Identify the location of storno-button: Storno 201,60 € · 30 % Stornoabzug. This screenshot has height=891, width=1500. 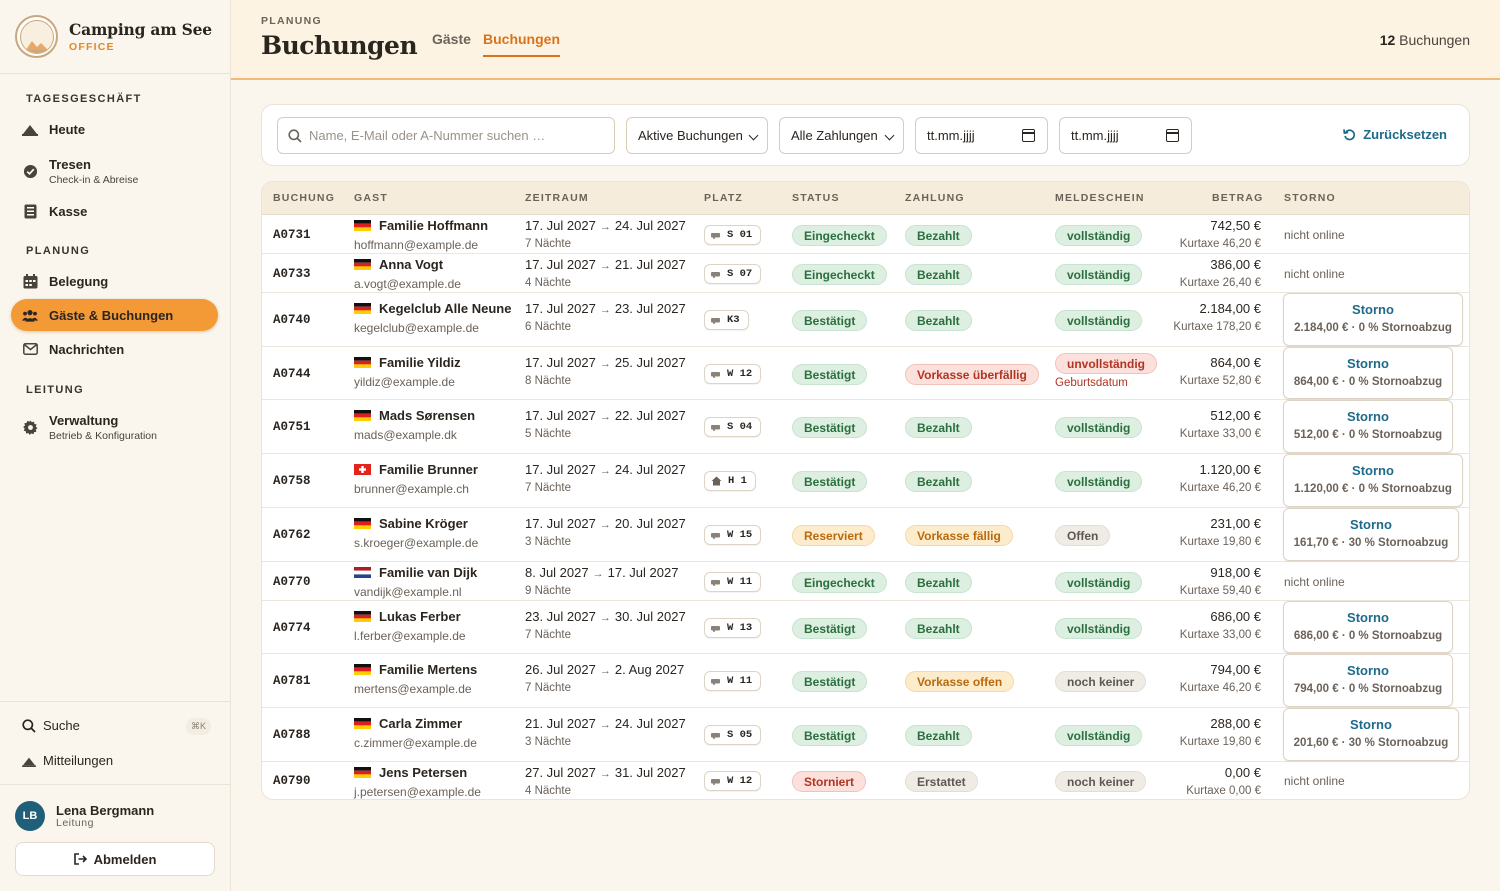
(1371, 734).